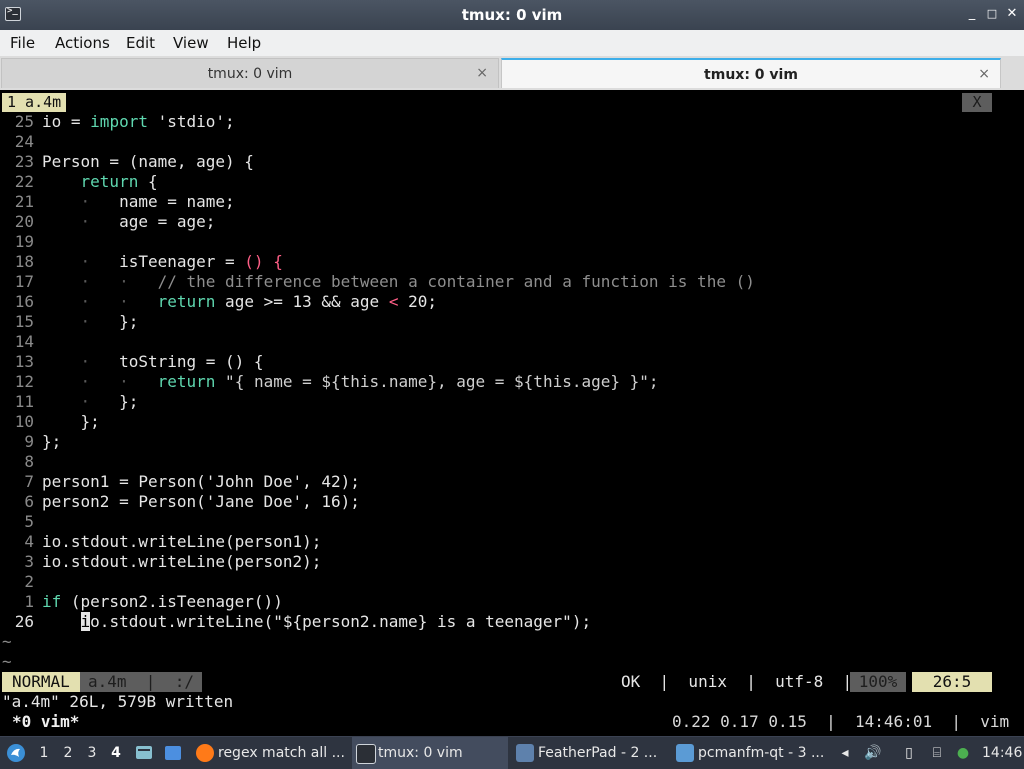 The height and width of the screenshot is (769, 1024). I want to click on code-line: 25 io = import 'stdio';, so click(117, 122).